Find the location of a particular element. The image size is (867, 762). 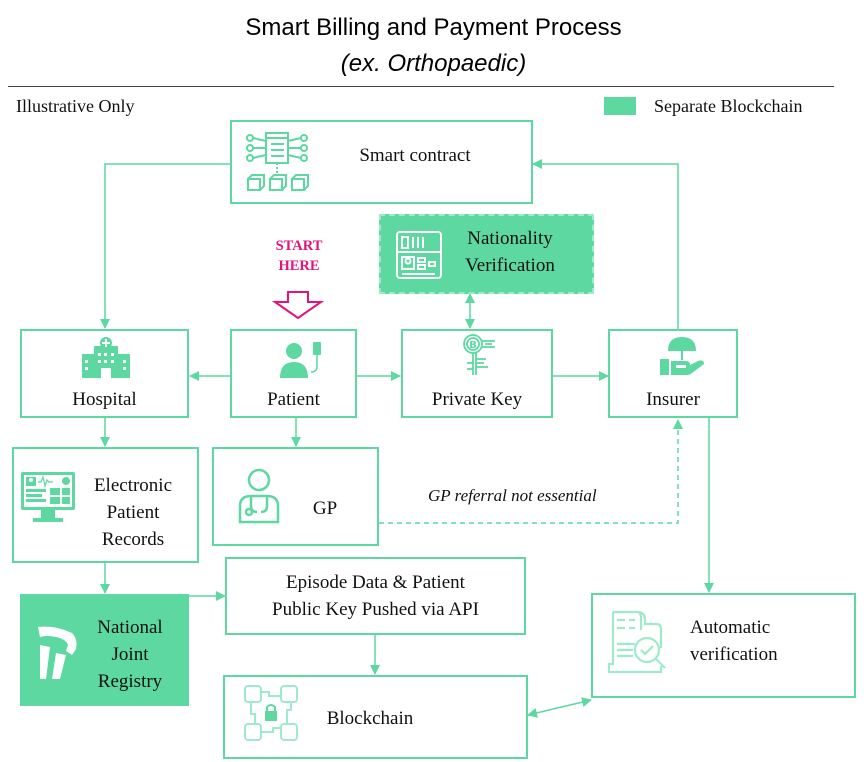

label-line: Joint is located at coordinates (130, 654).